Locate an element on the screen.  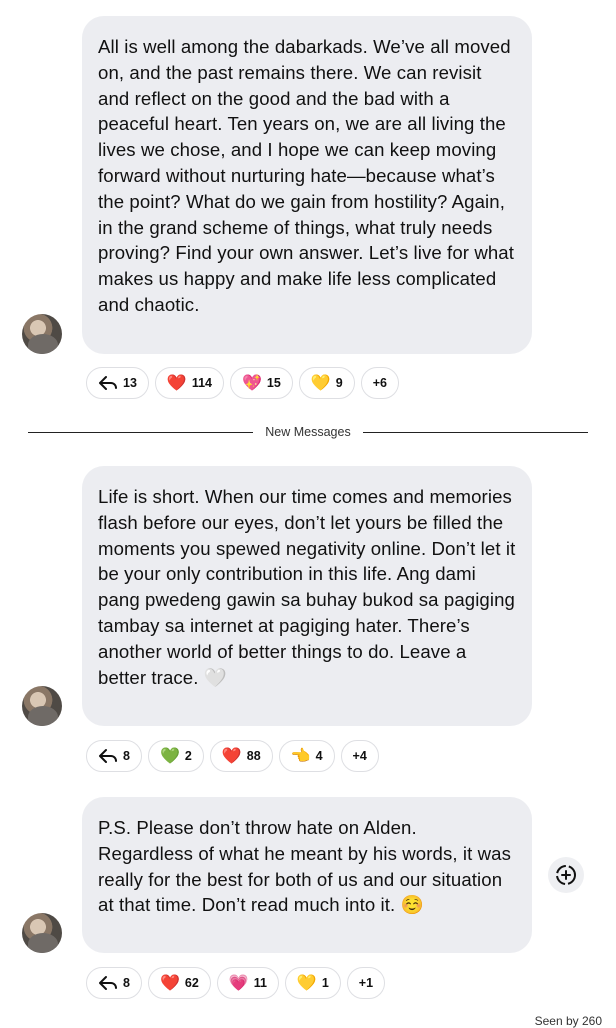
reaction-count: 11 is located at coordinates (260, 983).